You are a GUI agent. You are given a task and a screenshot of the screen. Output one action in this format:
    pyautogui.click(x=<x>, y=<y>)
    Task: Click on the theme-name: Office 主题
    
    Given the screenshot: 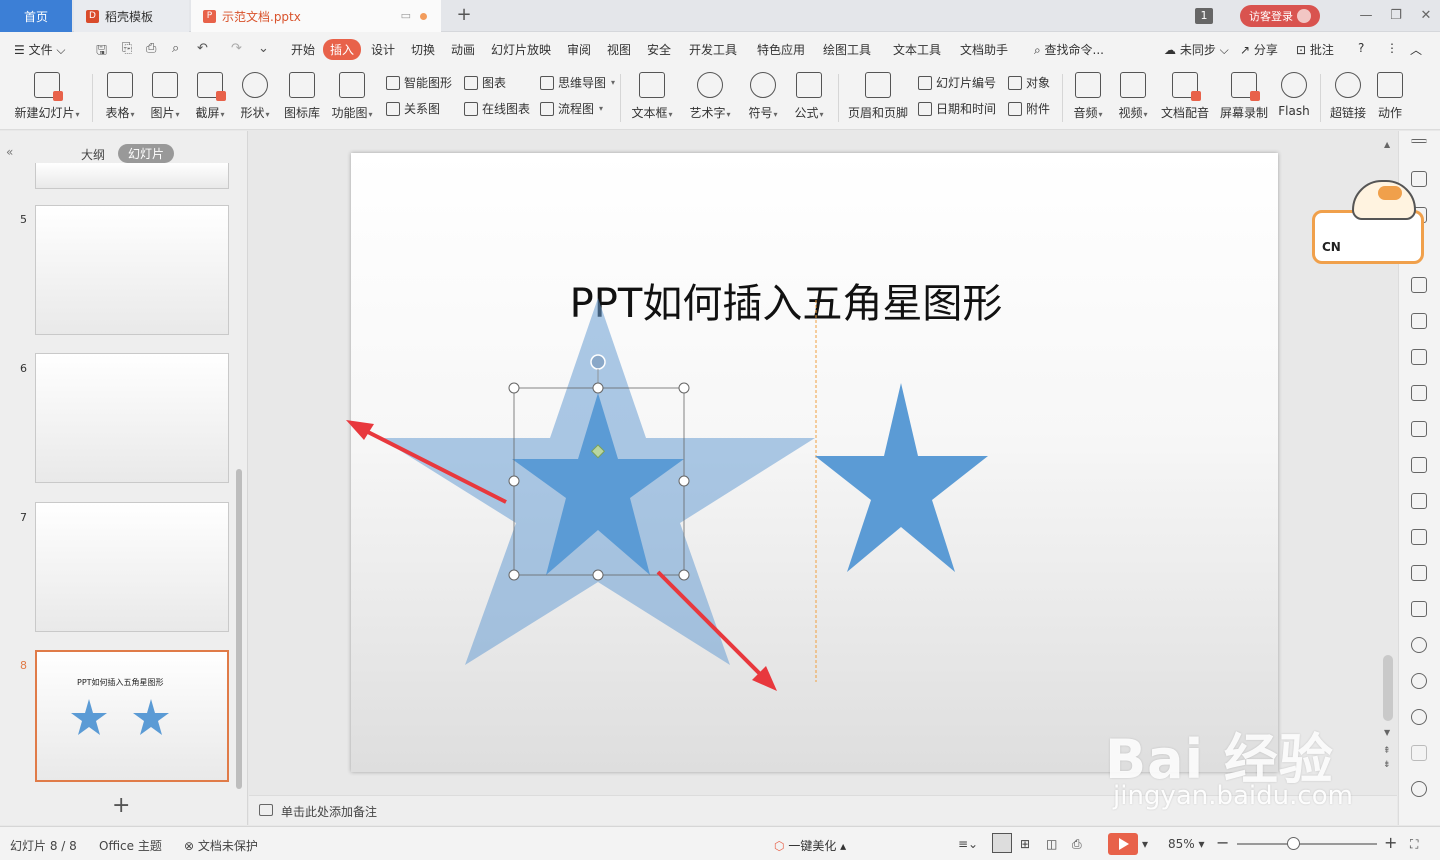 What is the action you would take?
    pyautogui.click(x=130, y=845)
    